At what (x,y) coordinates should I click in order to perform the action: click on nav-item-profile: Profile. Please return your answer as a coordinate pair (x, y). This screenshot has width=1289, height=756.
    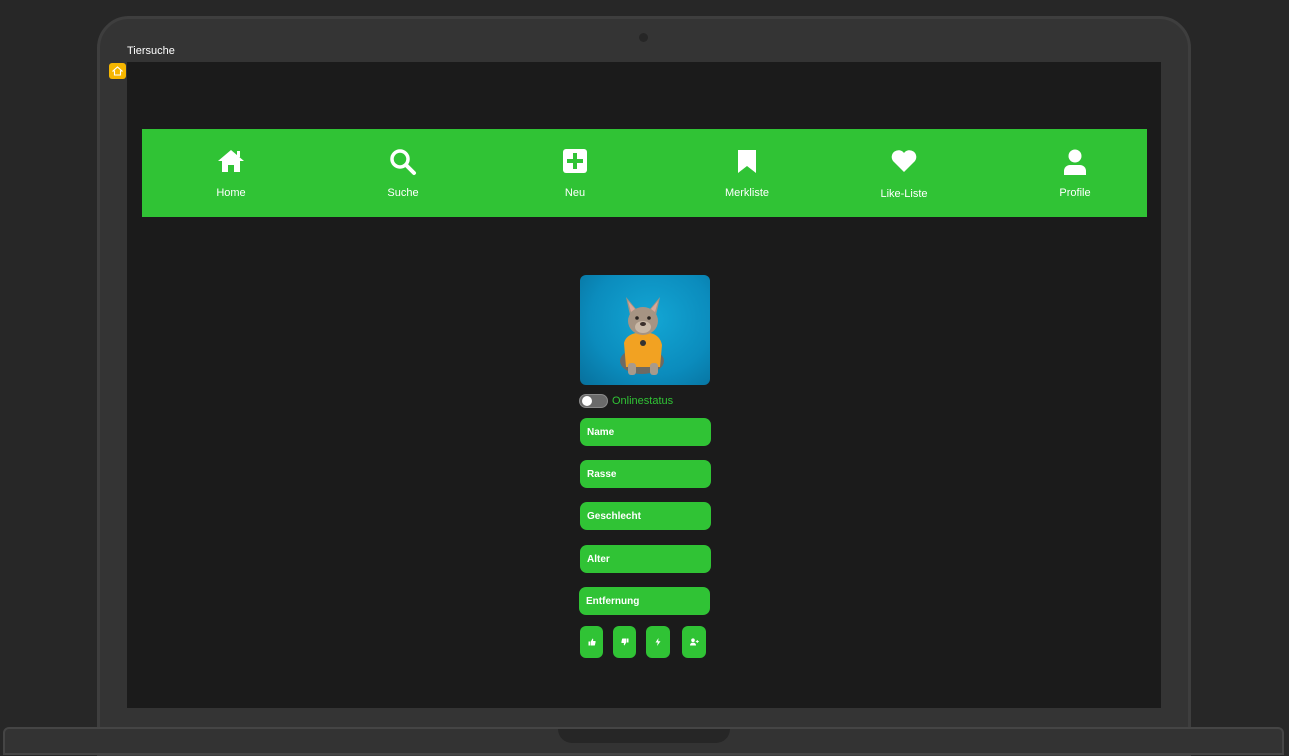
    Looking at the image, I should click on (1075, 173).